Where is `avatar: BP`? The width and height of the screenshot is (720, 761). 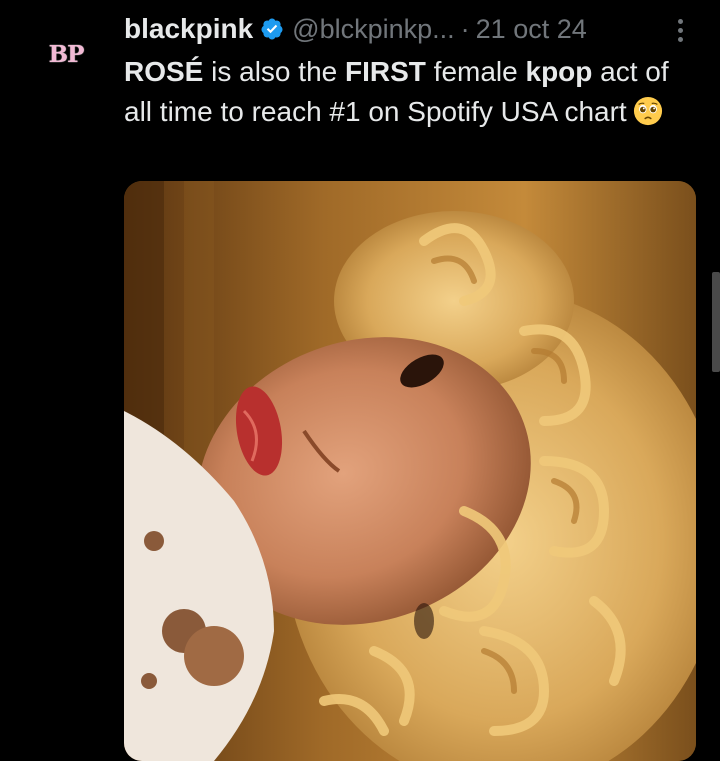 avatar: BP is located at coordinates (66, 54).